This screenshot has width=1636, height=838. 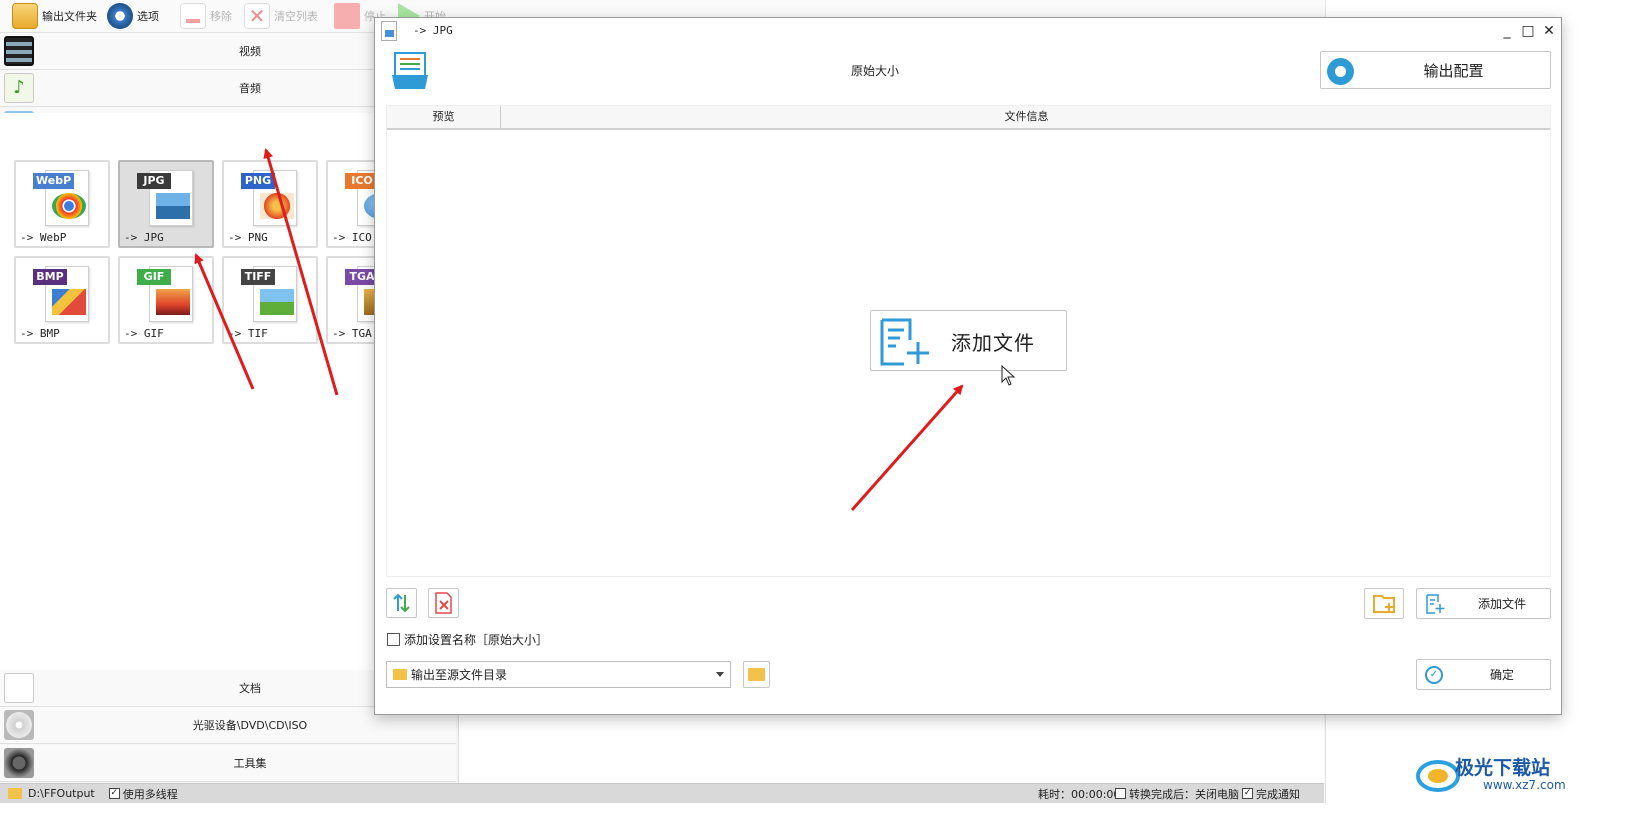 I want to click on sort-button, so click(x=401, y=603).